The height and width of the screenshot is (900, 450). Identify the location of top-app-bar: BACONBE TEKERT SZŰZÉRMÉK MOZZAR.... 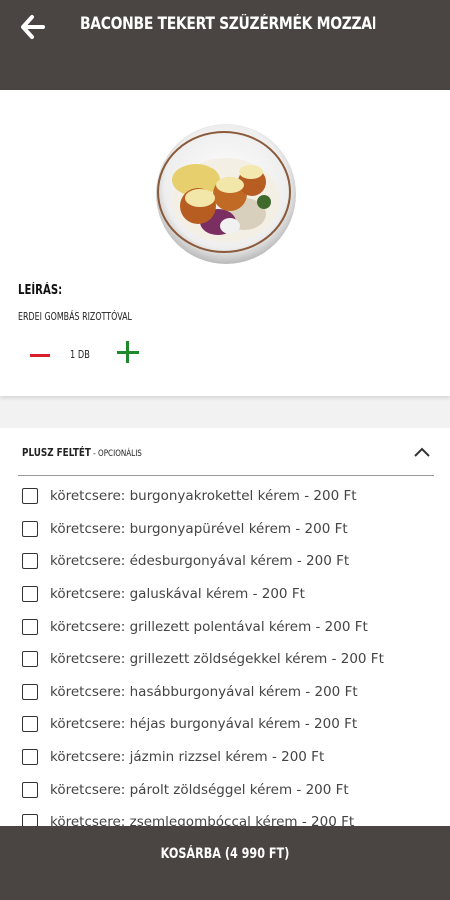
(225, 45).